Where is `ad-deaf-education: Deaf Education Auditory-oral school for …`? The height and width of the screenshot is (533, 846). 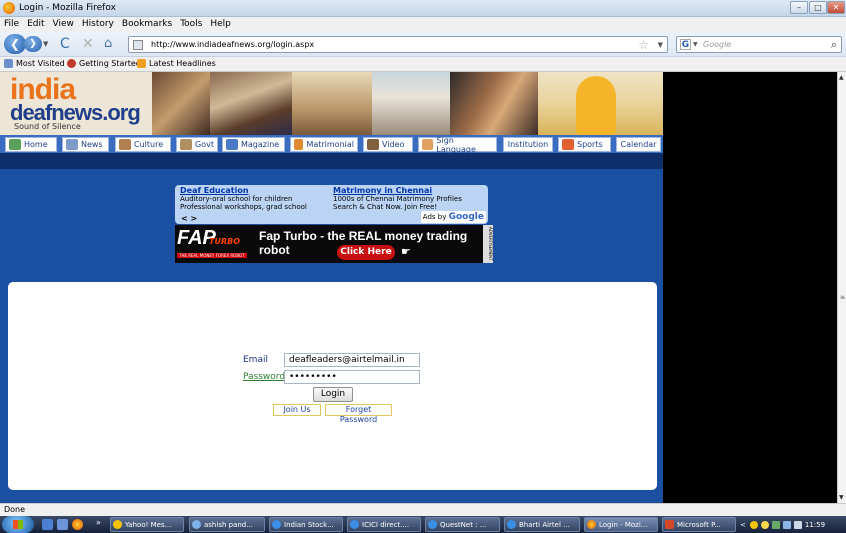 ad-deaf-education: Deaf Education Auditory-oral school for … is located at coordinates (243, 199).